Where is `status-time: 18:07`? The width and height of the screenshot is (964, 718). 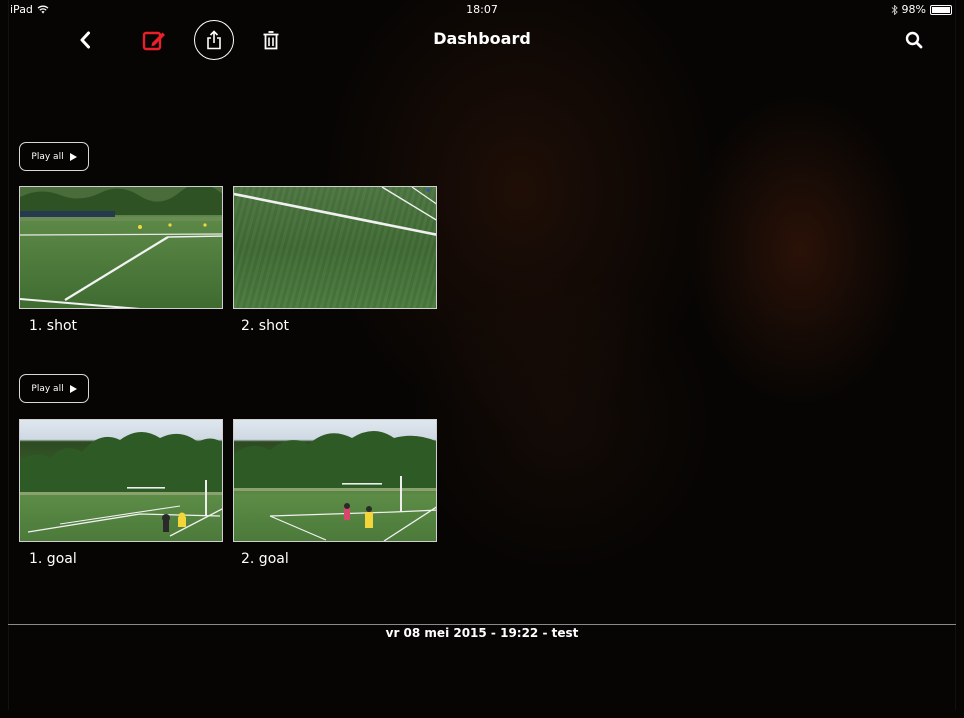 status-time: 18:07 is located at coordinates (482, 9).